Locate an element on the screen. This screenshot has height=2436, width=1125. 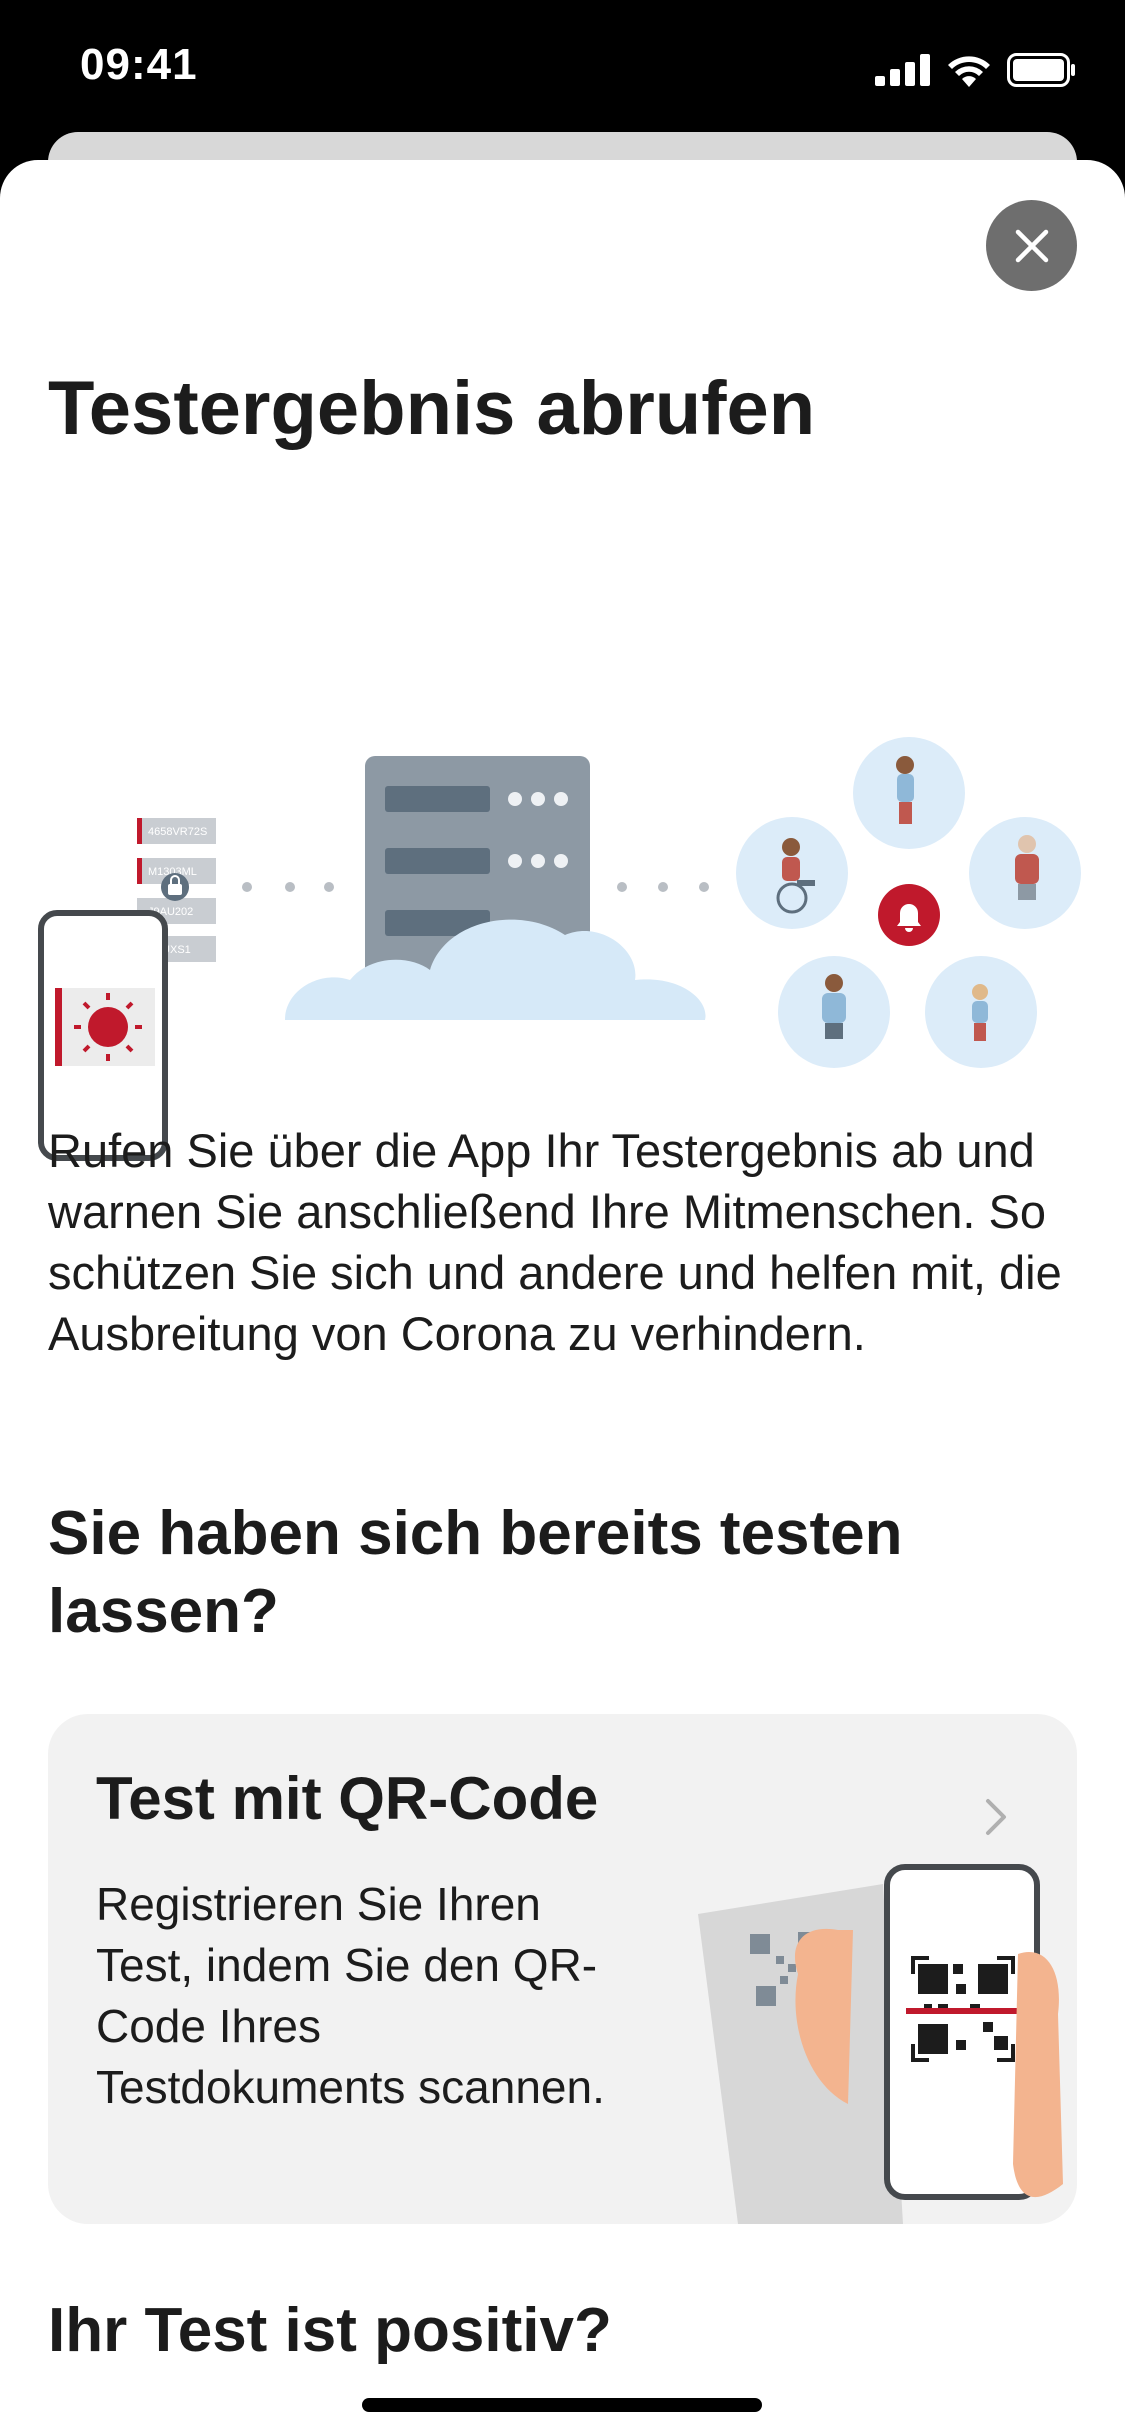
status-icons is located at coordinates (976, 70).